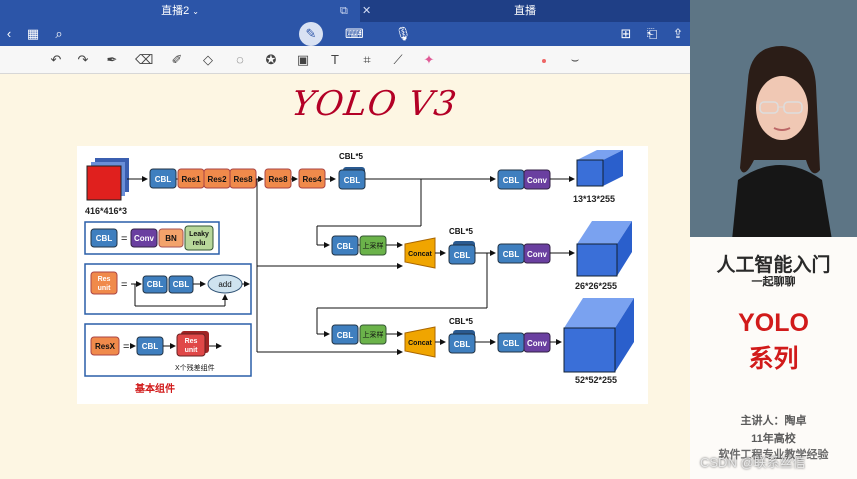  I want to click on keyboard-icon: ⌨, so click(354, 34).